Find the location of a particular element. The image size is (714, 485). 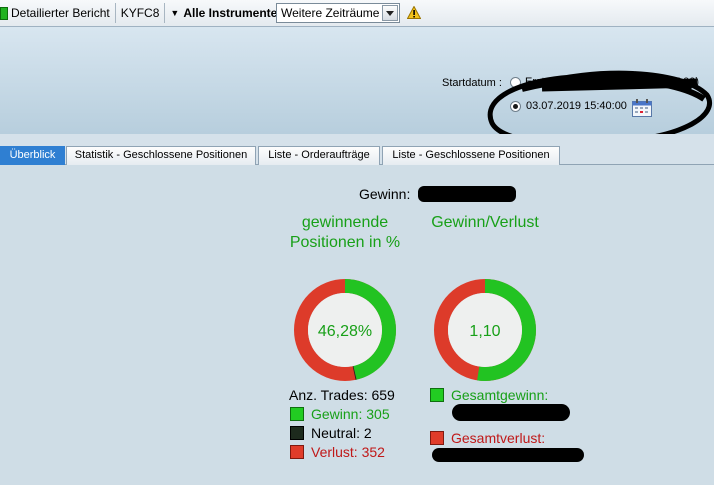

detailed-report-button: Detailierter Bericht is located at coordinates (57, 13).